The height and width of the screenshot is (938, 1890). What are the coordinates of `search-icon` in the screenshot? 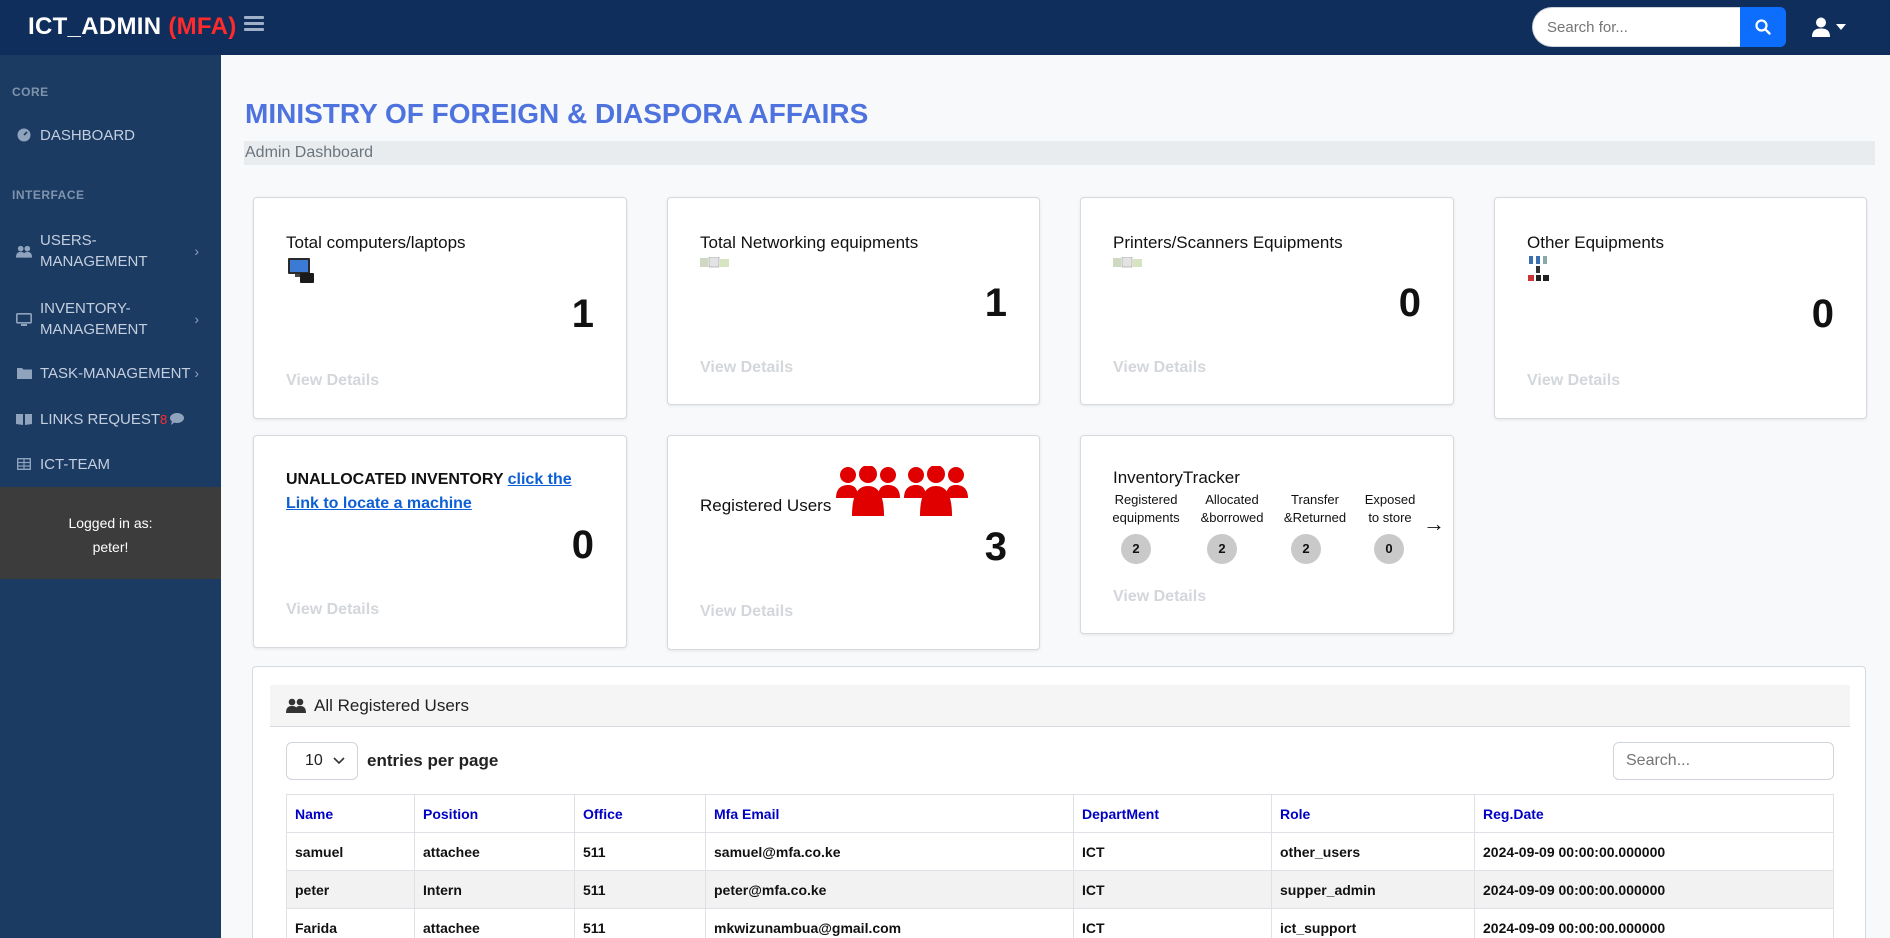 It's located at (1763, 27).